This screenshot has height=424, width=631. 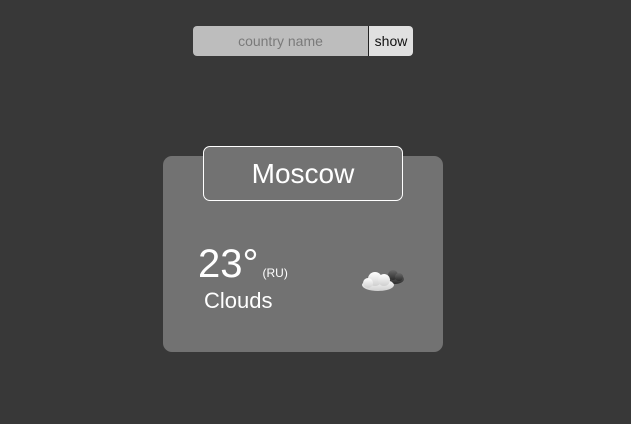 I want to click on temperature-row: 23° (RU), so click(x=243, y=264).